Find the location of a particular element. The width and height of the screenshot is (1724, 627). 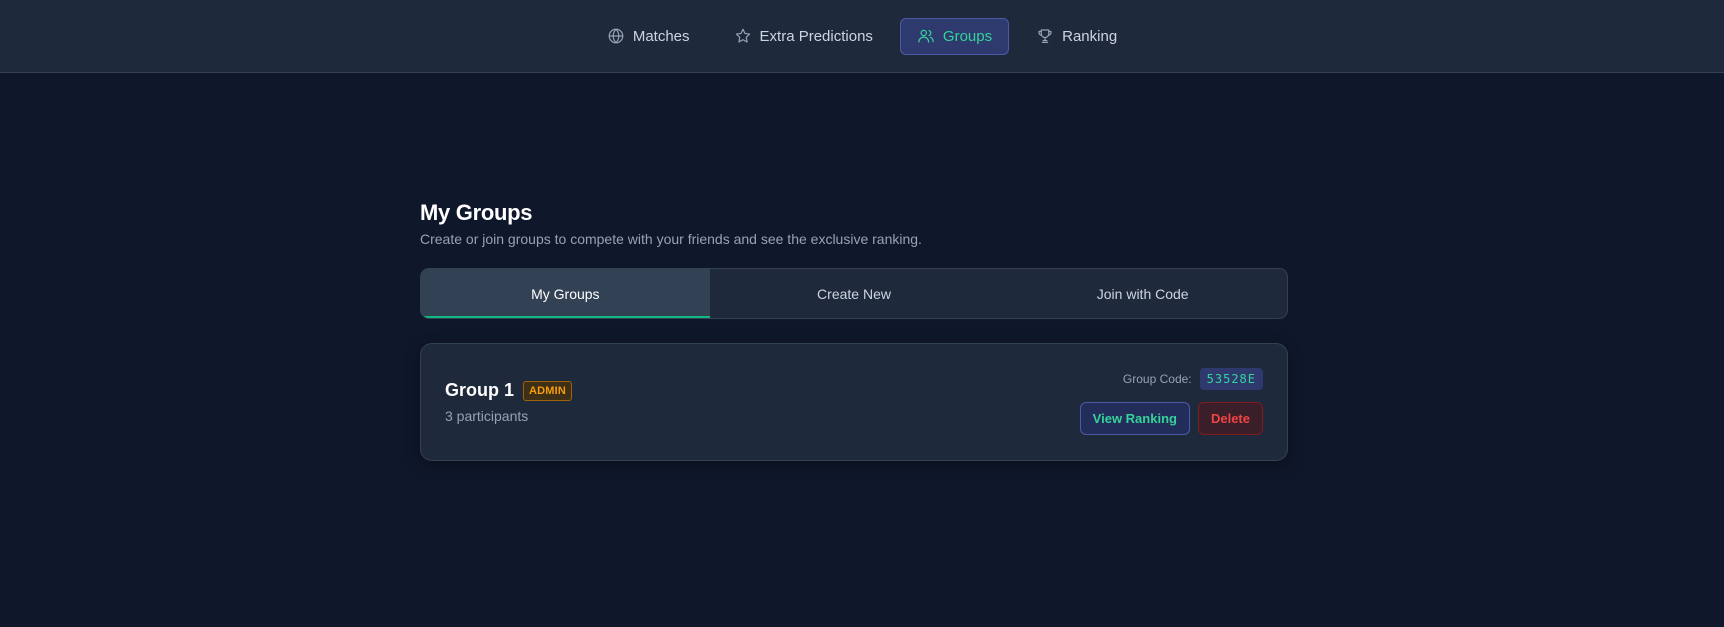

users-icon is located at coordinates (926, 36).